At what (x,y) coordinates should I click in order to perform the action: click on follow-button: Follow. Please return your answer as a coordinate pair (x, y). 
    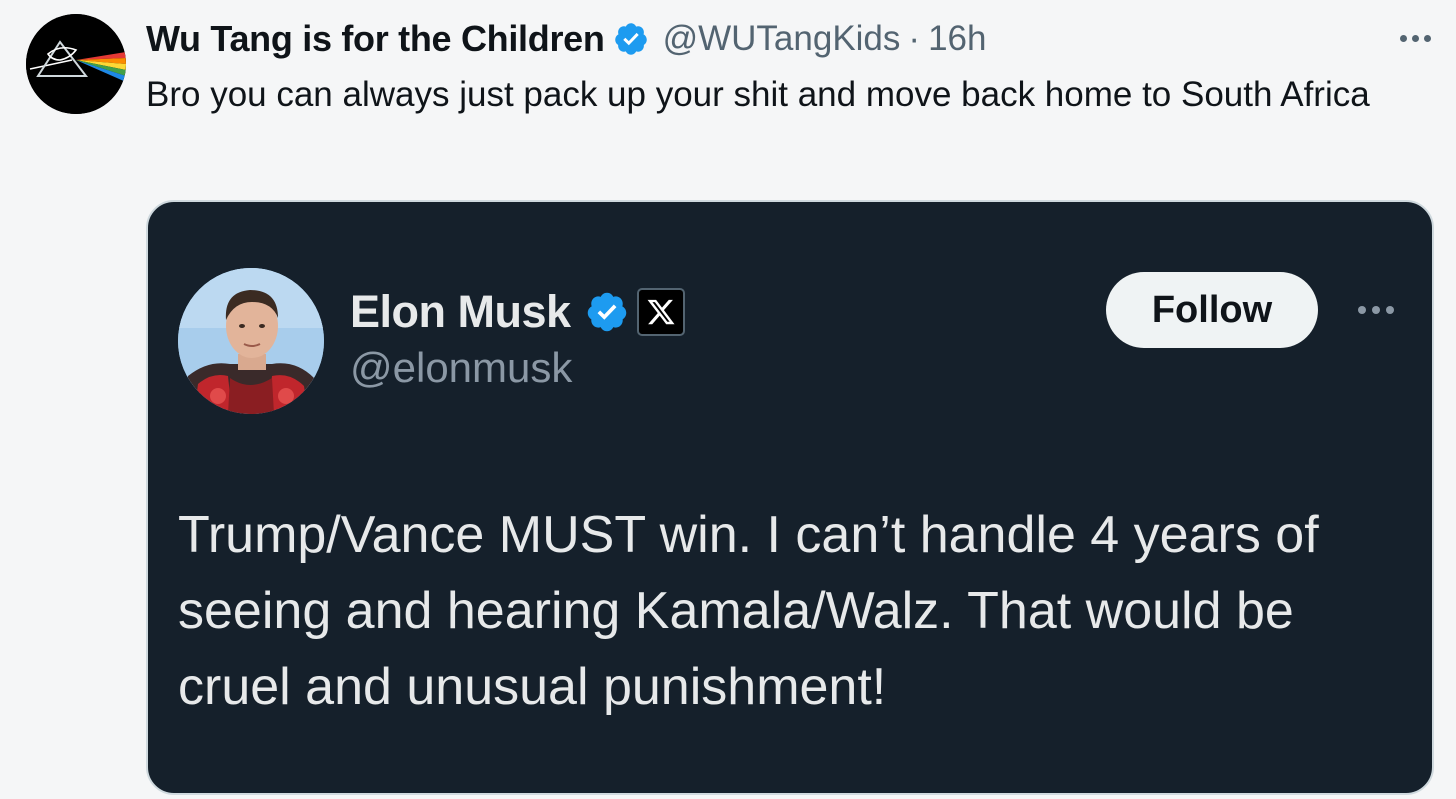
    Looking at the image, I should click on (1212, 310).